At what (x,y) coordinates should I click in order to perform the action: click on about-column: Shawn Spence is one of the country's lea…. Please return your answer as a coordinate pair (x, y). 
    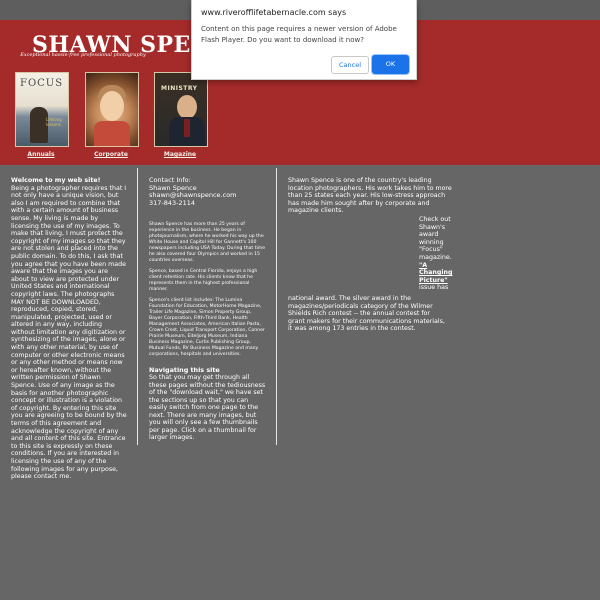
    Looking at the image, I should click on (370, 254).